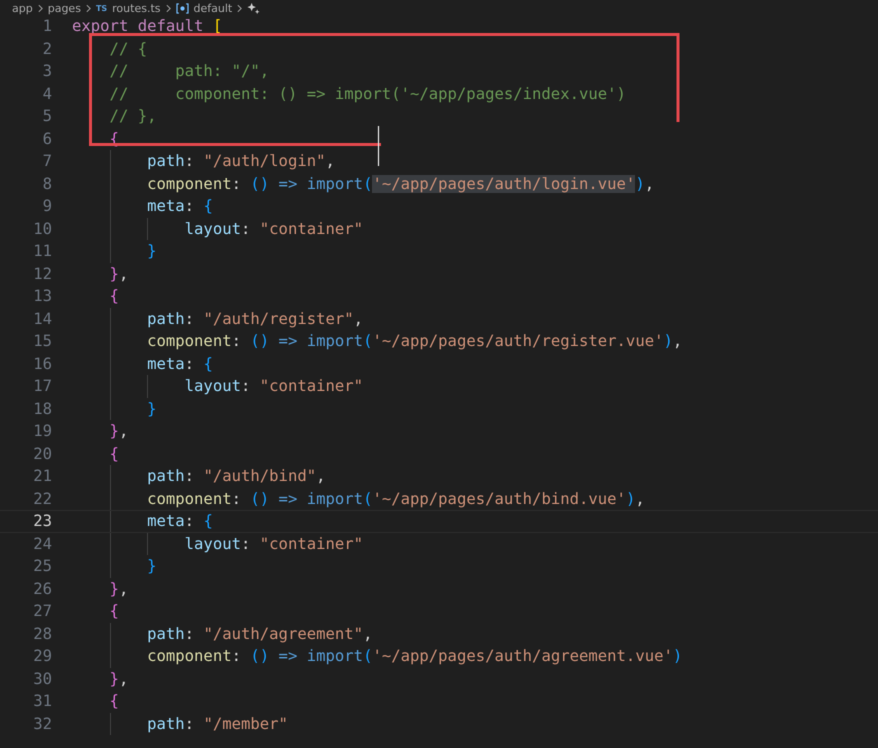 The width and height of the screenshot is (878, 748). I want to click on line-number: 31, so click(42, 701).